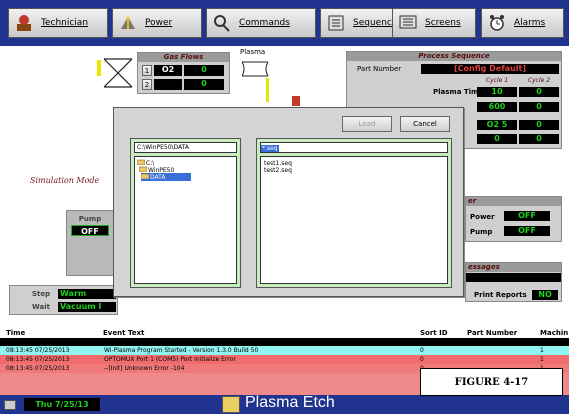  What do you see at coordinates (147, 84) in the screenshot?
I see `gas-num: 2` at bounding box center [147, 84].